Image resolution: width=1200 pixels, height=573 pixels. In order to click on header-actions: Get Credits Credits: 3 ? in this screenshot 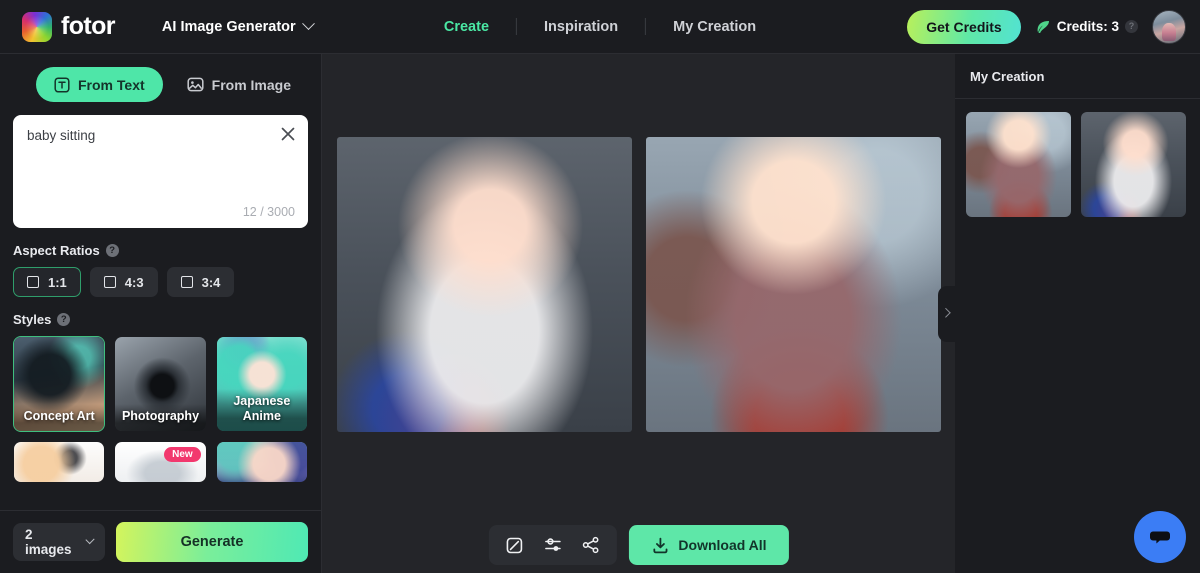, I will do `click(1053, 26)`.